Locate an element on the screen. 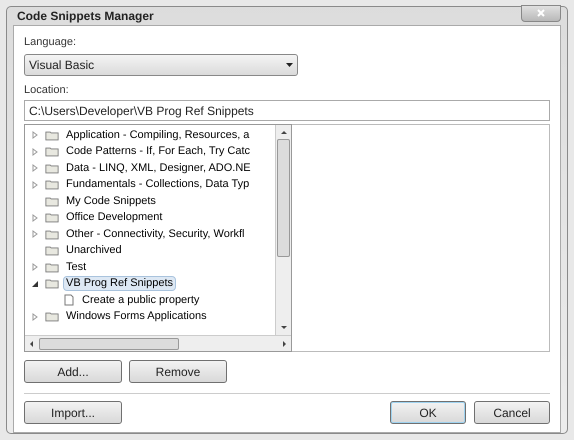 The height and width of the screenshot is (440, 574). tree-item: VB Prog Ref Snippets is located at coordinates (119, 284).